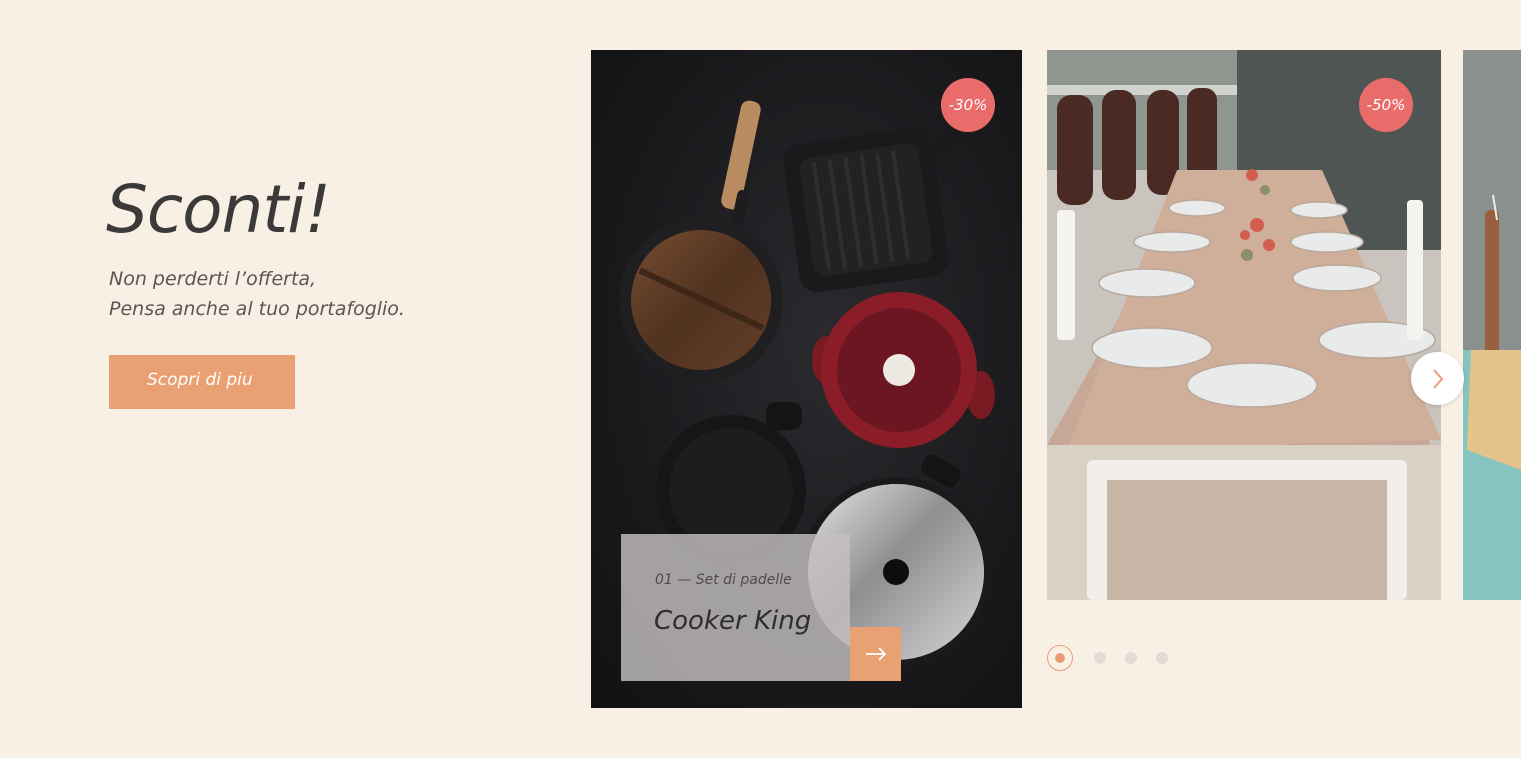  I want to click on promo-title: Sconti!, so click(218, 209).